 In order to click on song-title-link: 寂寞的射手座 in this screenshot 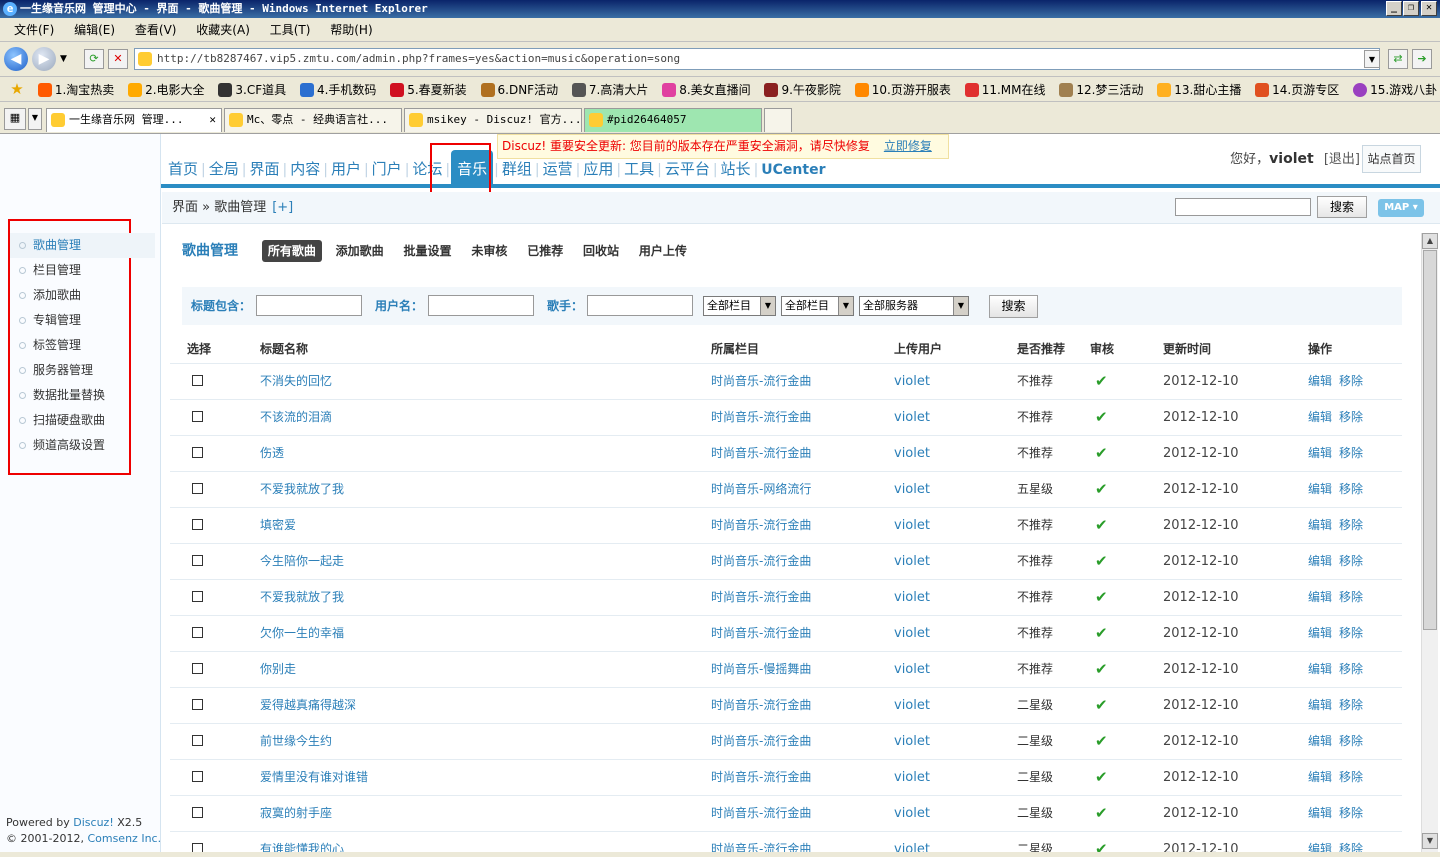, I will do `click(296, 813)`.